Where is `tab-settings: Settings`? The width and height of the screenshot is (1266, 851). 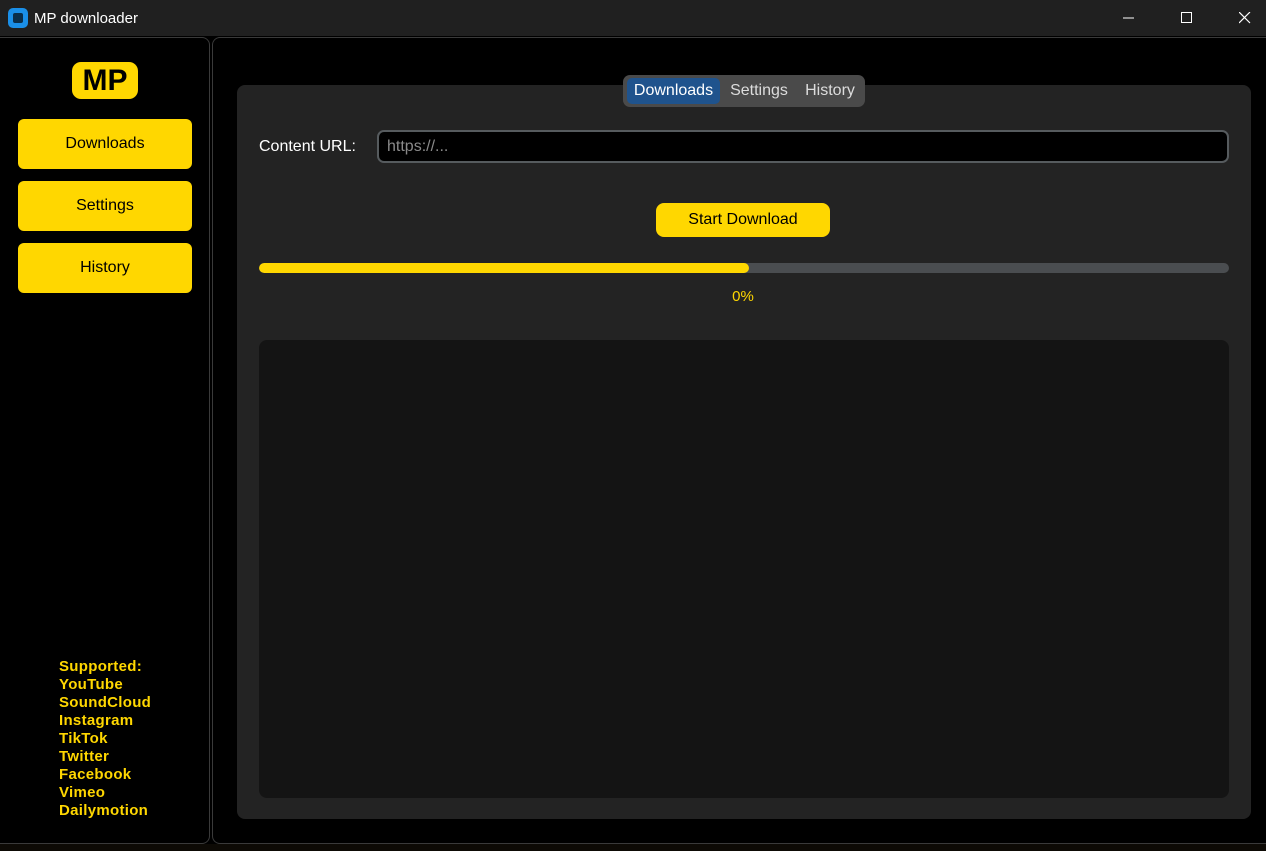 tab-settings: Settings is located at coordinates (759, 91).